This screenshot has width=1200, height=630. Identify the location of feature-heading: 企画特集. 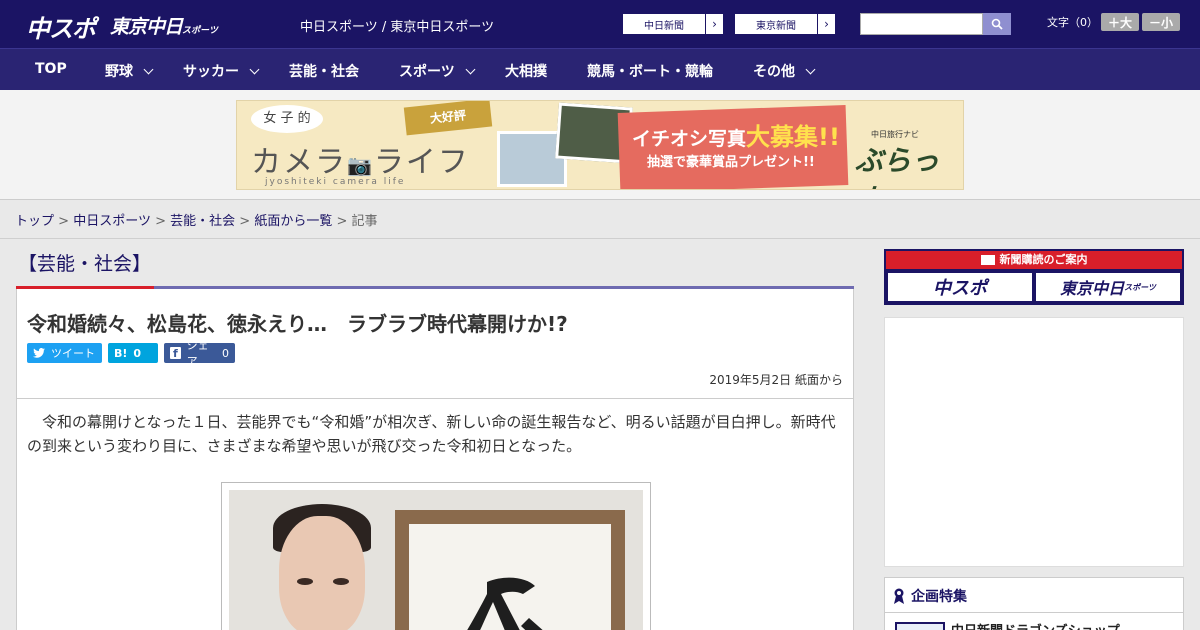
(930, 596).